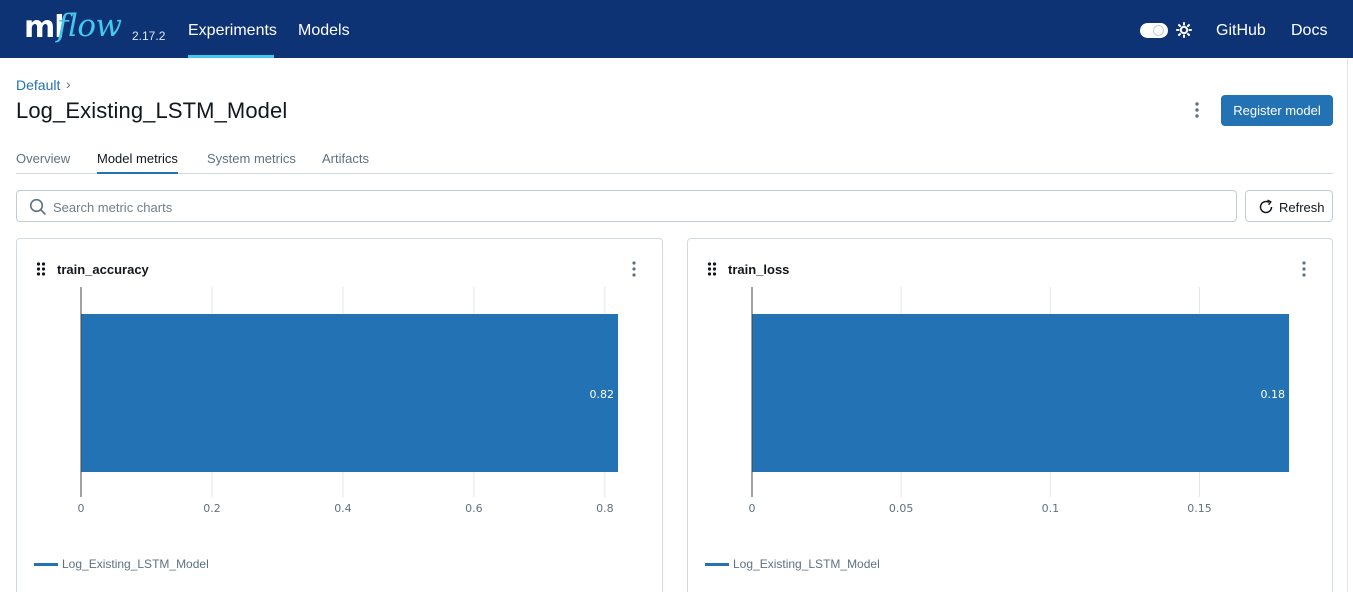  What do you see at coordinates (1266, 206) in the screenshot?
I see `refresh-icon` at bounding box center [1266, 206].